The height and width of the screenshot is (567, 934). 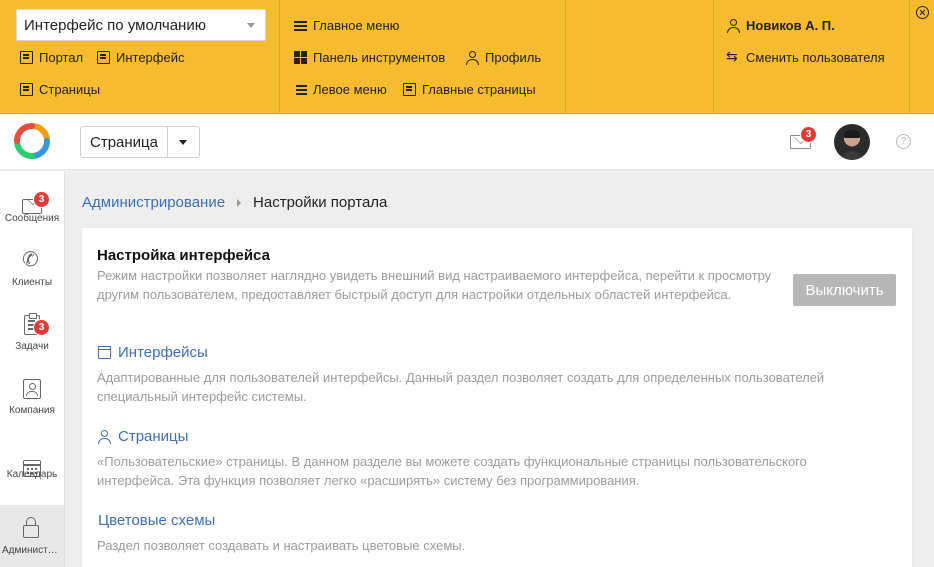 I want to click on avatar, so click(x=852, y=142).